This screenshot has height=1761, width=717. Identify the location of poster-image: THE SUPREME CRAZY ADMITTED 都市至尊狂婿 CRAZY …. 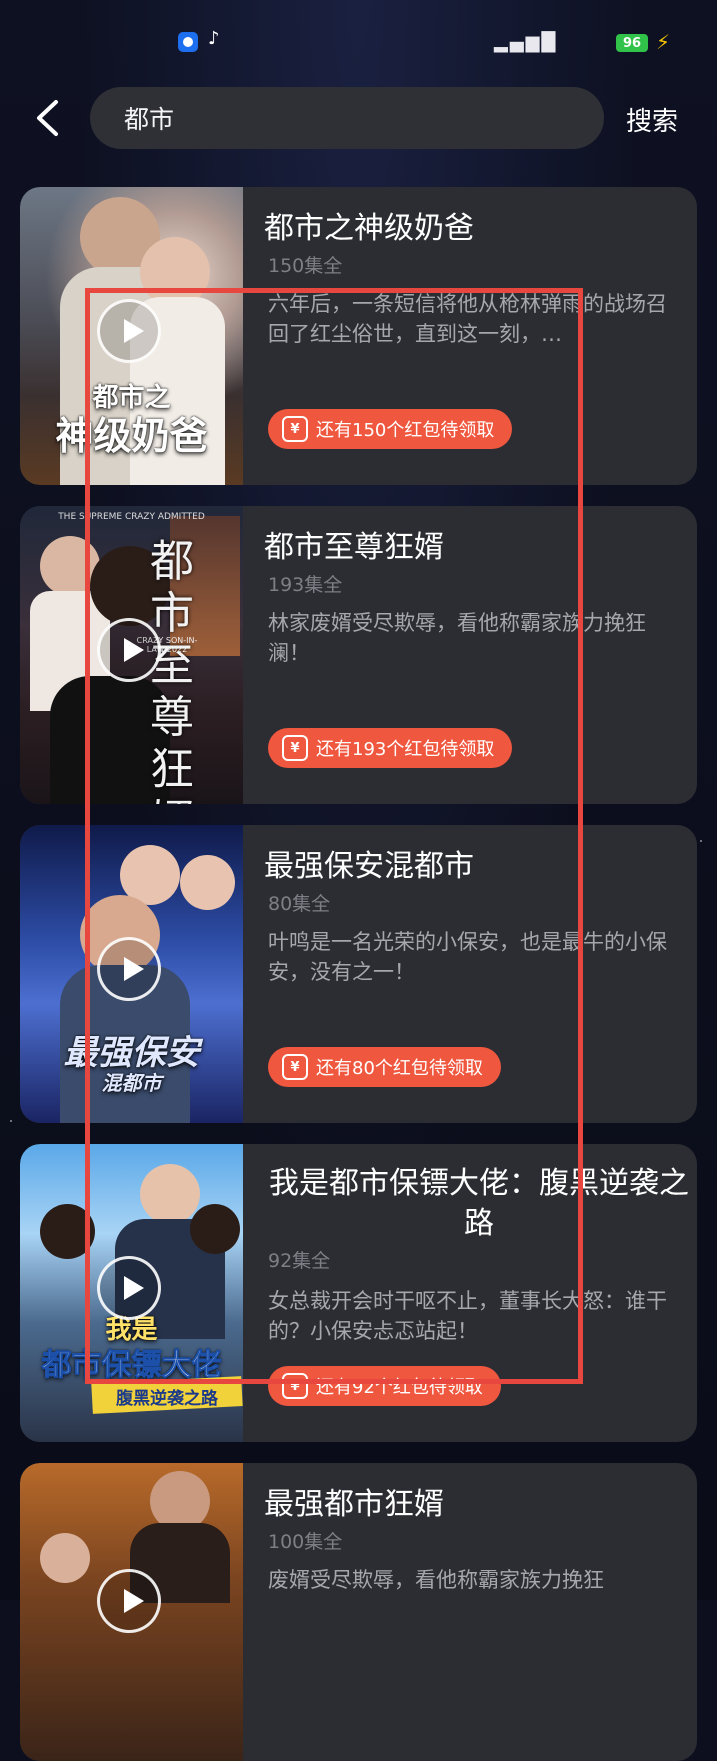
(131, 655).